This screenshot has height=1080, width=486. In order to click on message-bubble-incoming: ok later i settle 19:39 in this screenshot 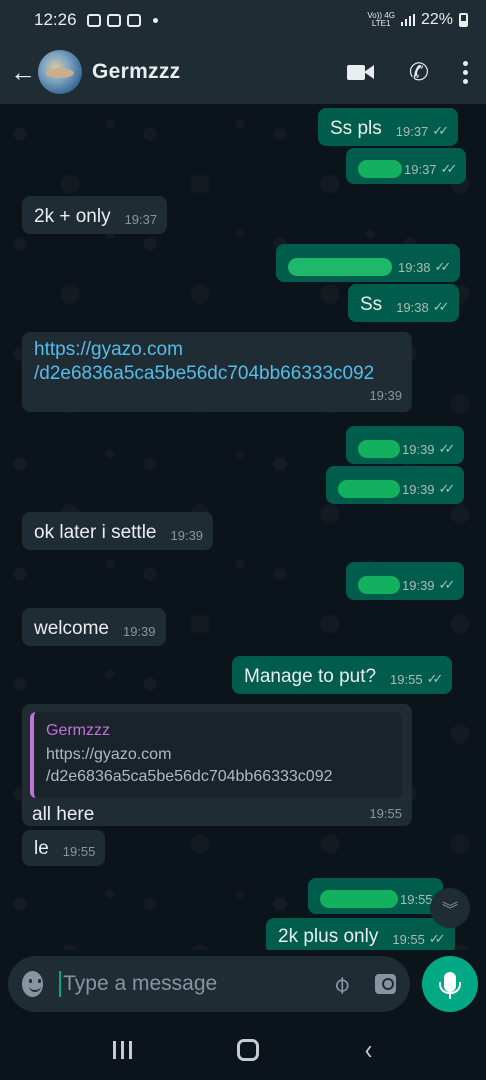, I will do `click(118, 531)`.